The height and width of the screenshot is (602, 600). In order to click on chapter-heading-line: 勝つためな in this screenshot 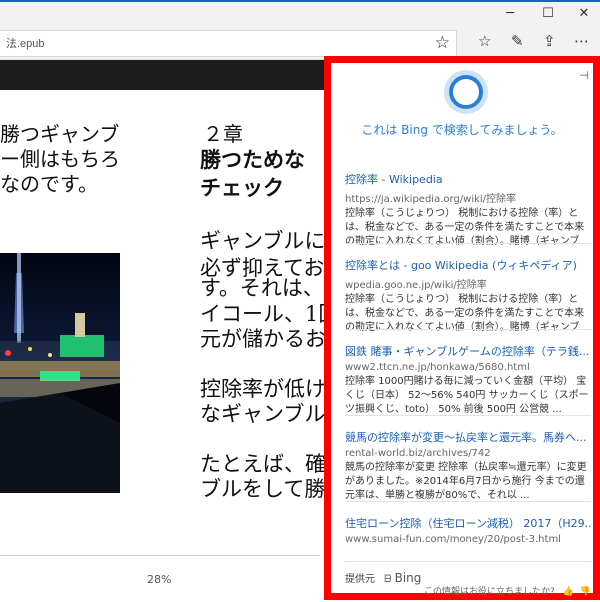, I will do `click(252, 159)`.